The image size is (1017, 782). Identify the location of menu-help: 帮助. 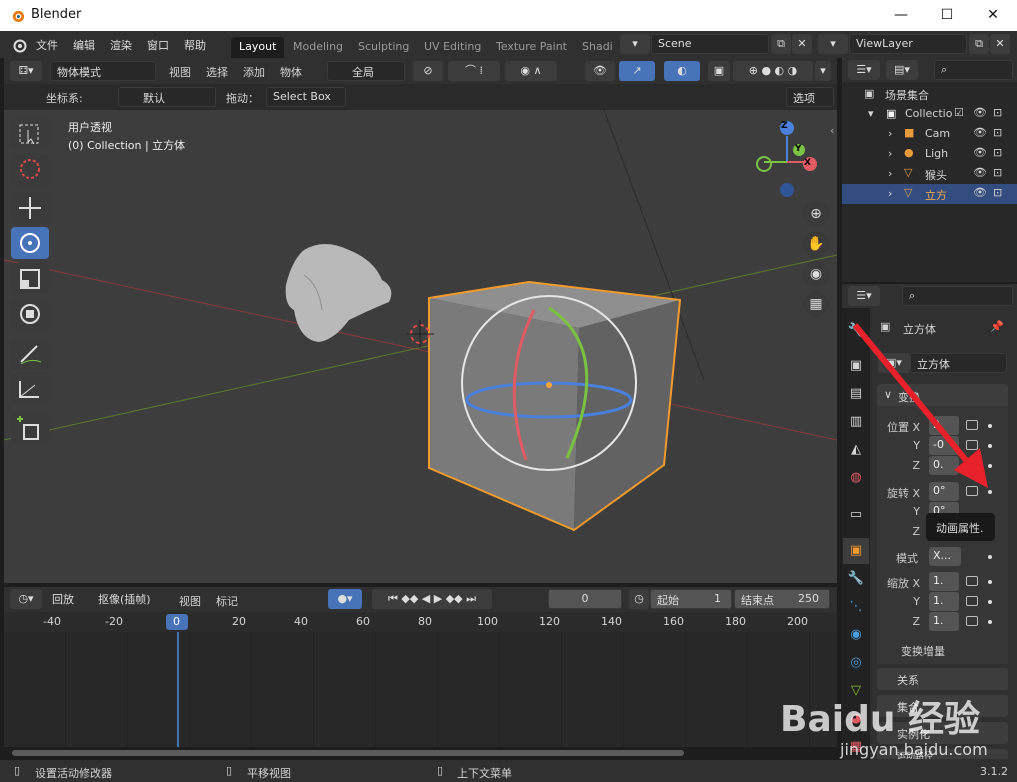
(195, 45).